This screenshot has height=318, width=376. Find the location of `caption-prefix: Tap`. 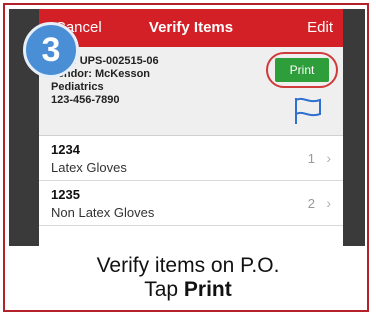

caption-prefix: Tap is located at coordinates (164, 289).